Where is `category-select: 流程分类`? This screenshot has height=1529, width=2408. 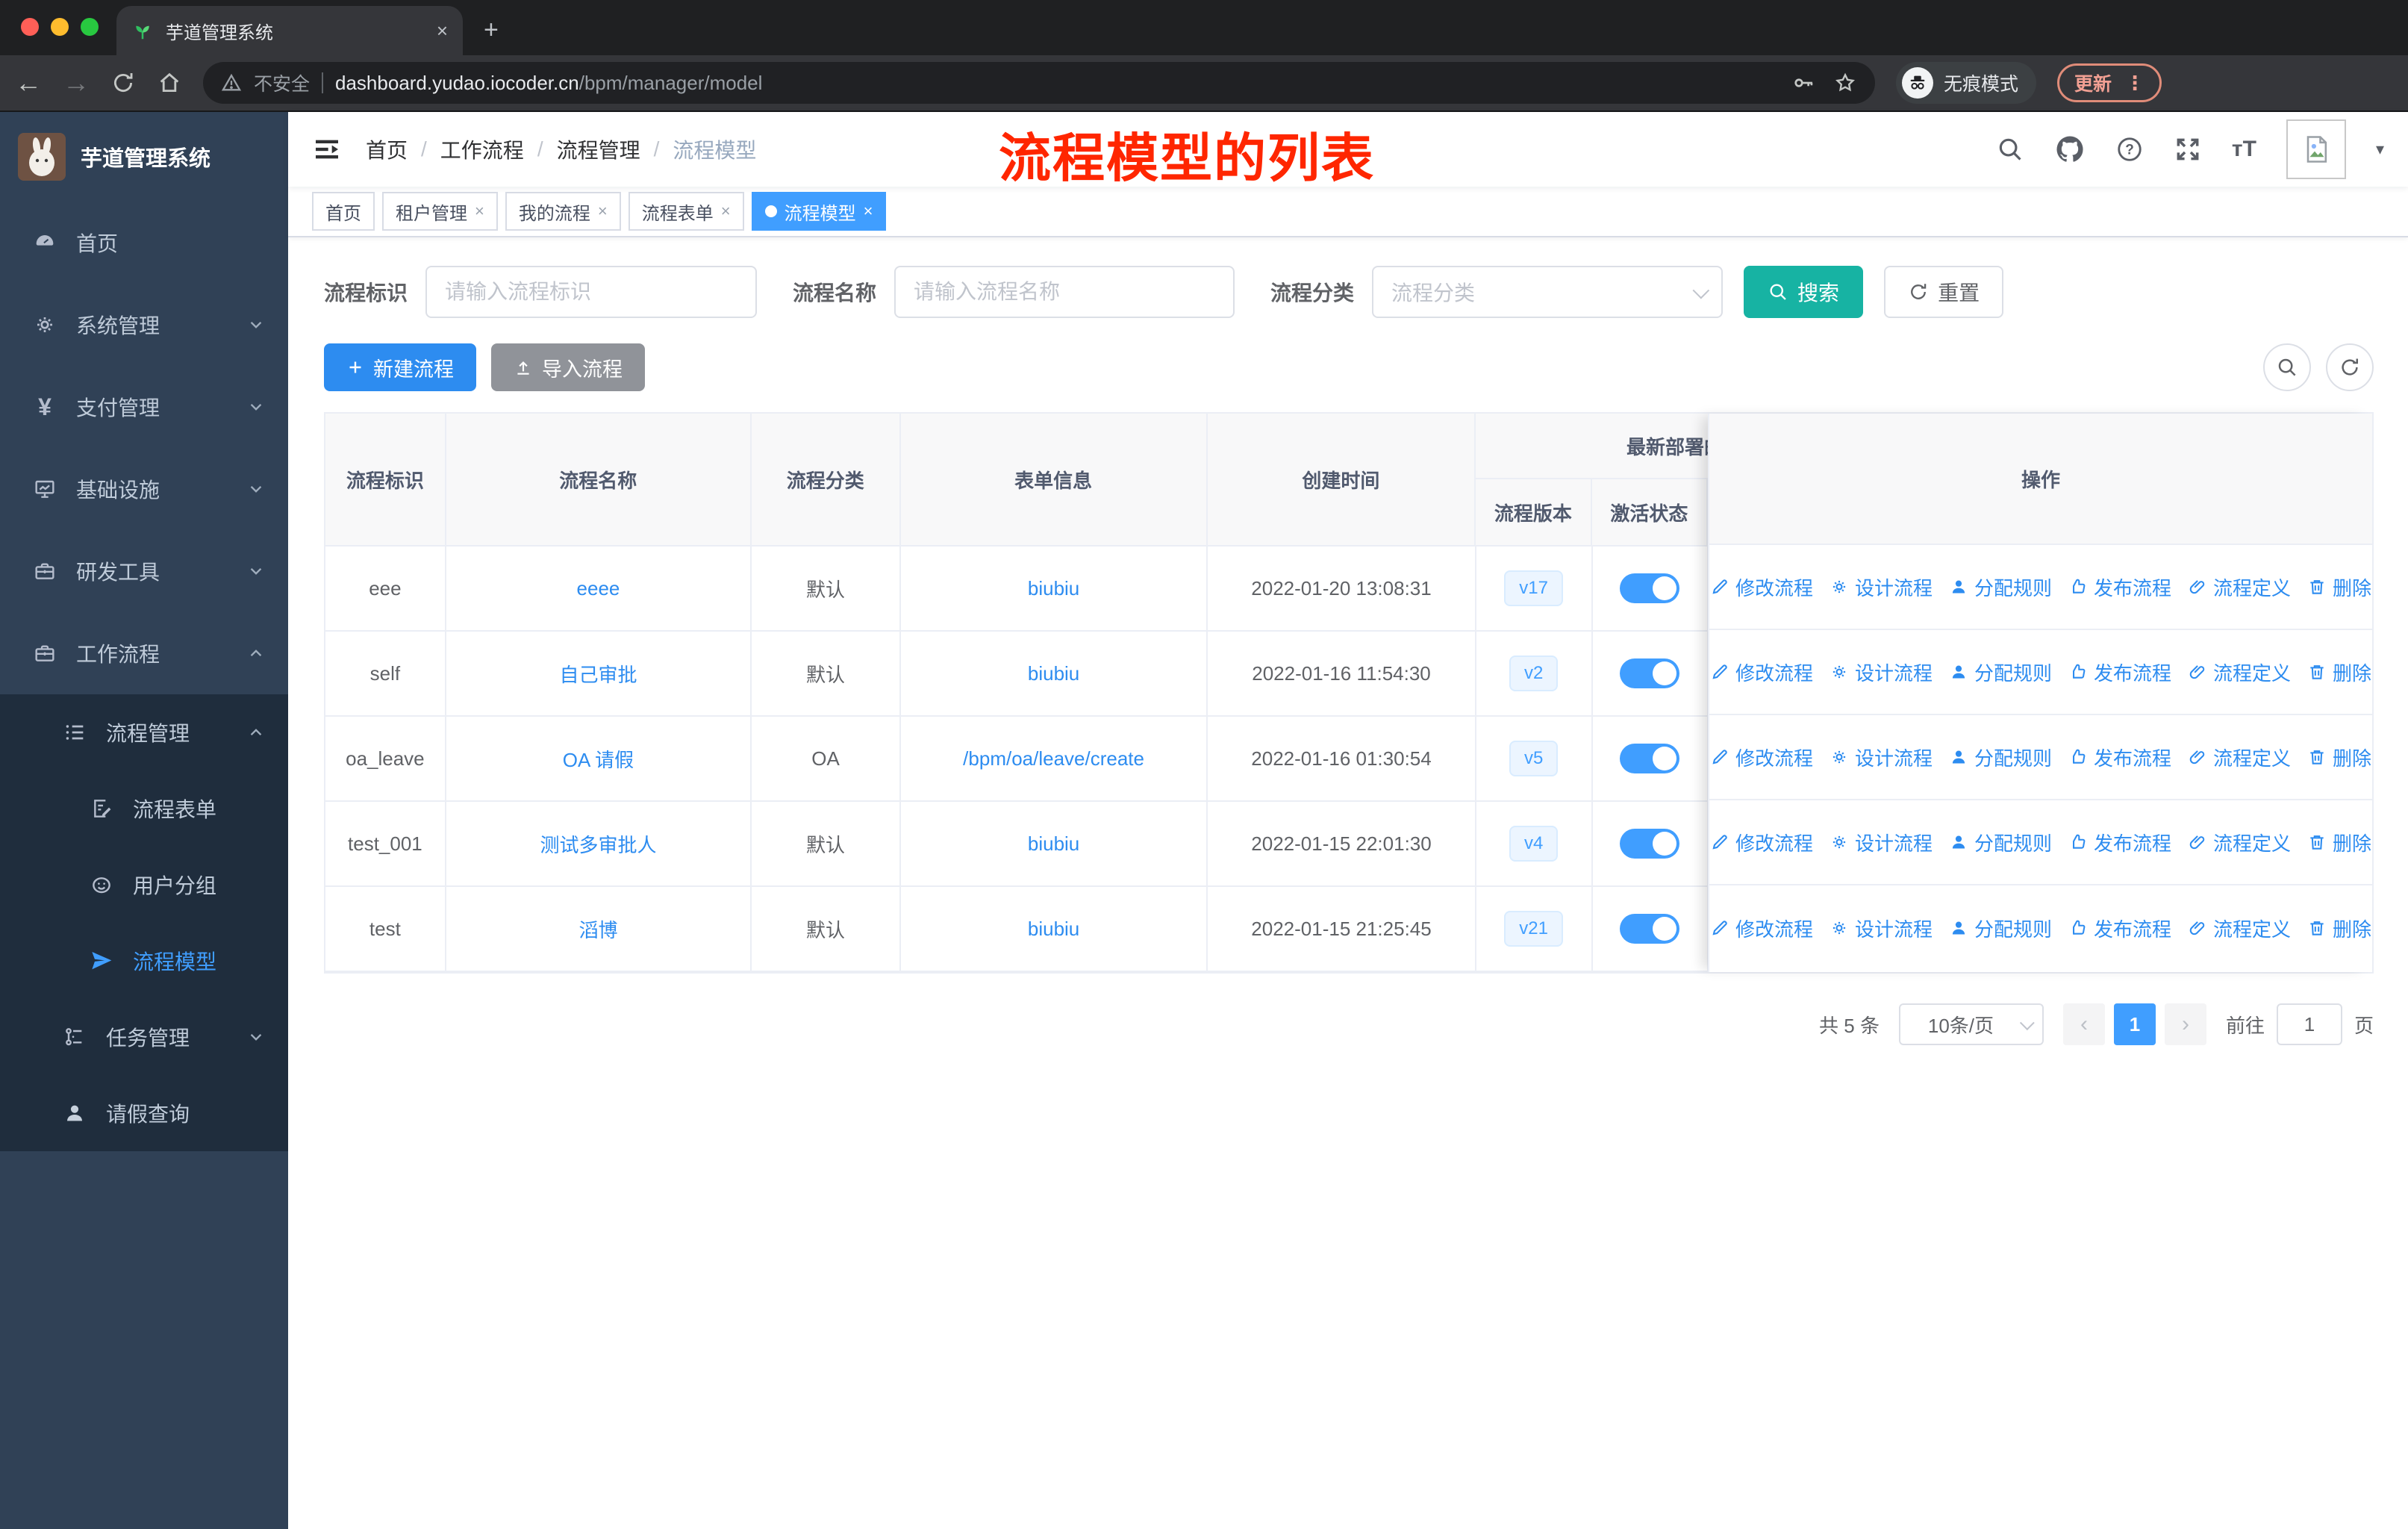
category-select: 流程分类 is located at coordinates (1548, 292).